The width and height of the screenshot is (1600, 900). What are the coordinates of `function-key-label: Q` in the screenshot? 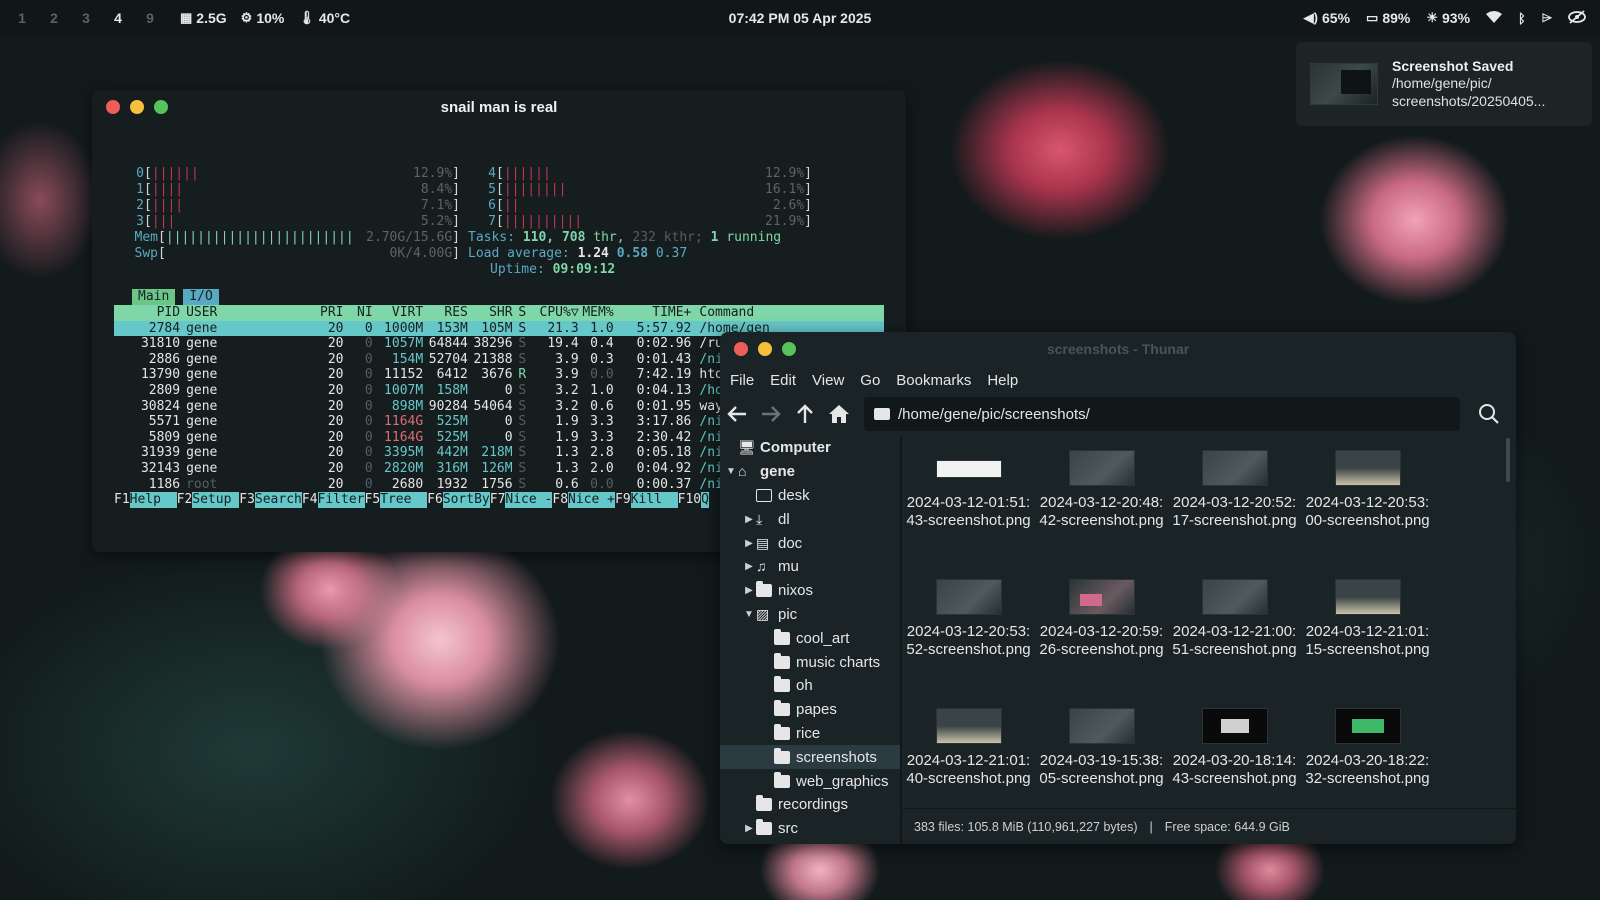 It's located at (705, 500).